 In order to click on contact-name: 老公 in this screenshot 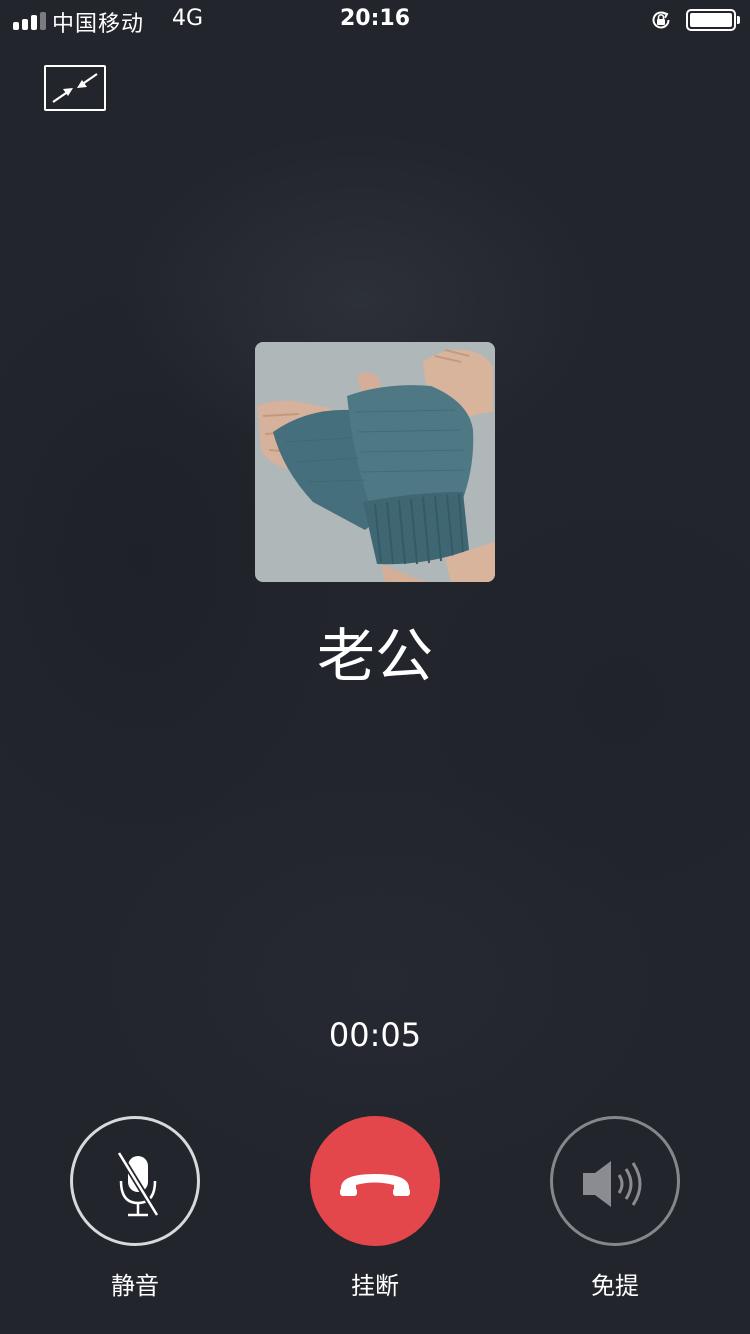, I will do `click(374, 656)`.